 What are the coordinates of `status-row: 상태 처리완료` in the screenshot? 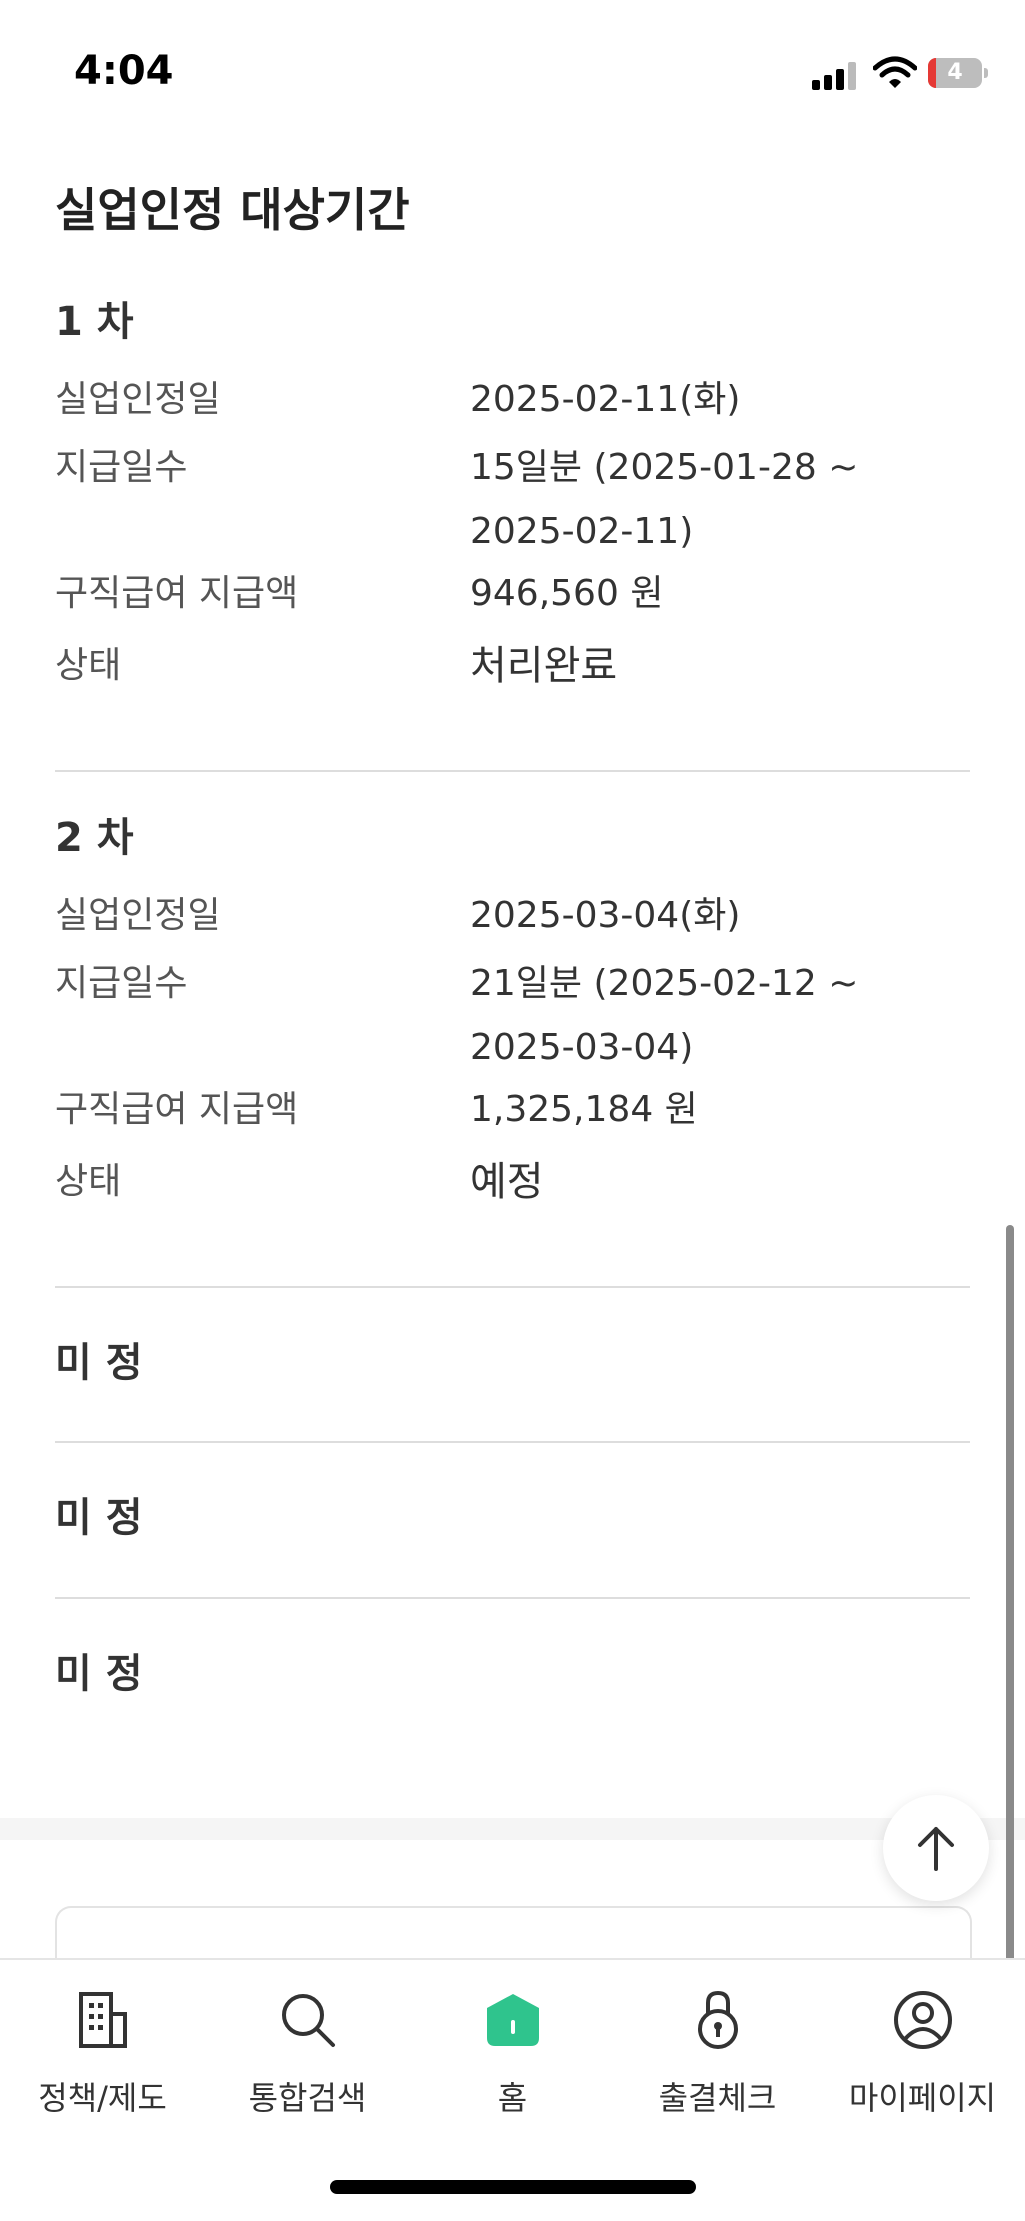 It's located at (512, 666).